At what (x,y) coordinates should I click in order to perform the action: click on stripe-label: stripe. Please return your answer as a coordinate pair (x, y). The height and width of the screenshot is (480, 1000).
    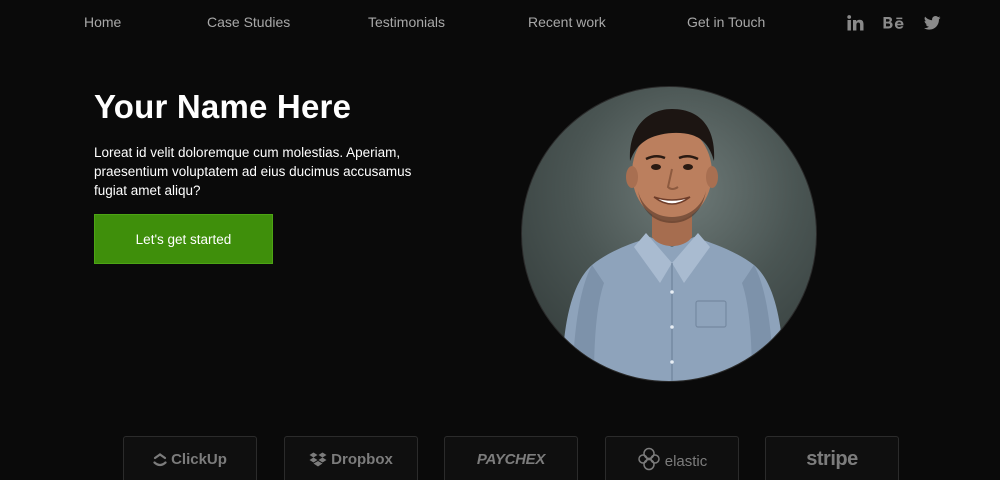
    Looking at the image, I should click on (832, 459).